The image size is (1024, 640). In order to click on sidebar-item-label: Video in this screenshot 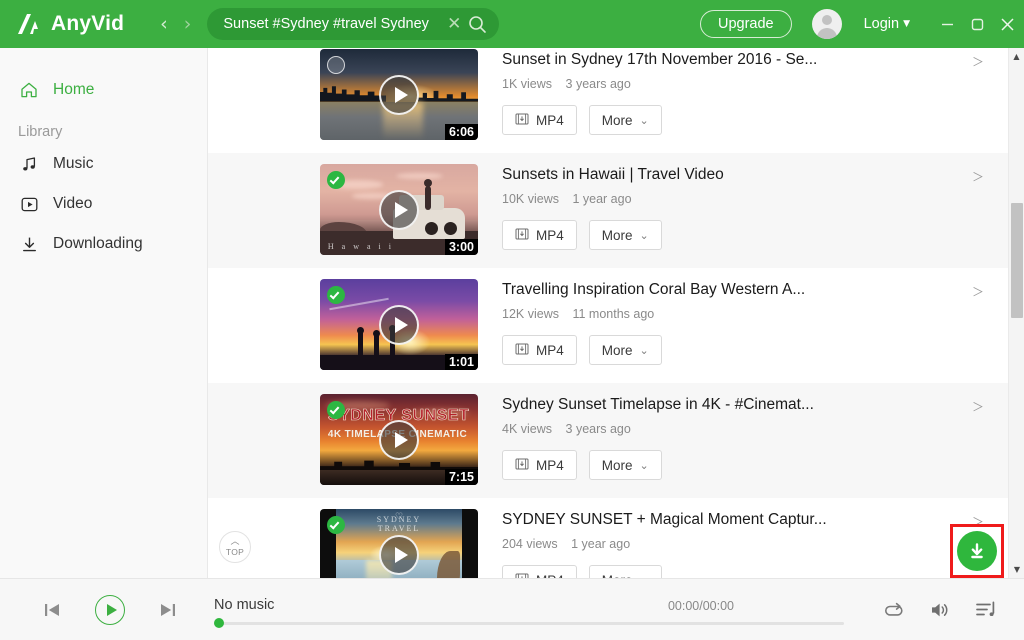, I will do `click(73, 203)`.